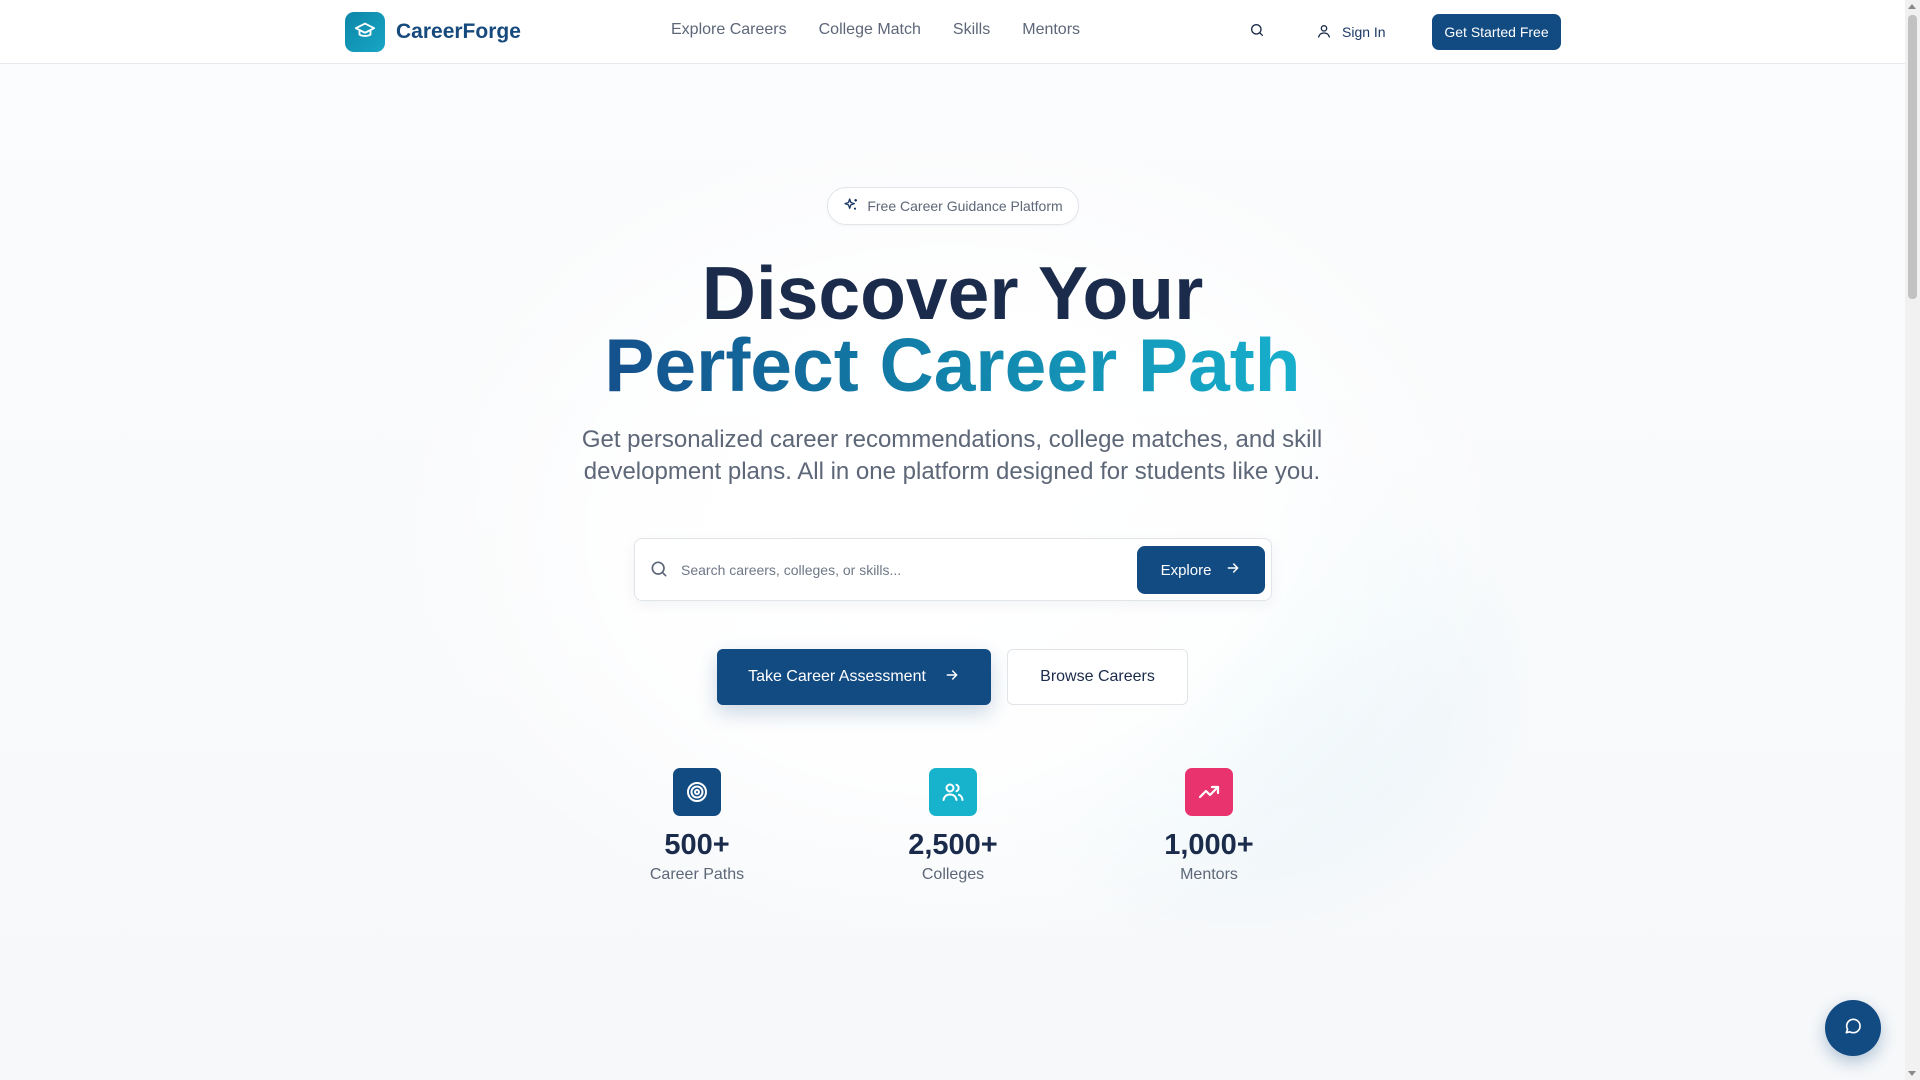 Image resolution: width=1920 pixels, height=1080 pixels. What do you see at coordinates (953, 826) in the screenshot?
I see `stat-colleges: 2,500+ Colleges` at bounding box center [953, 826].